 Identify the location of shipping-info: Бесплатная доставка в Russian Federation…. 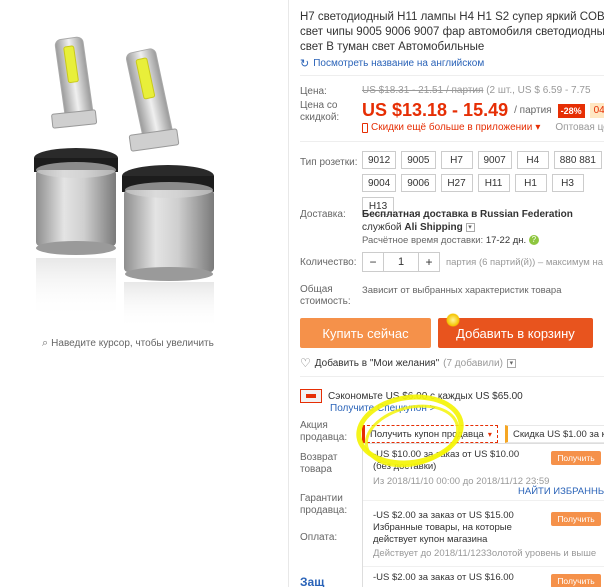
(483, 221).